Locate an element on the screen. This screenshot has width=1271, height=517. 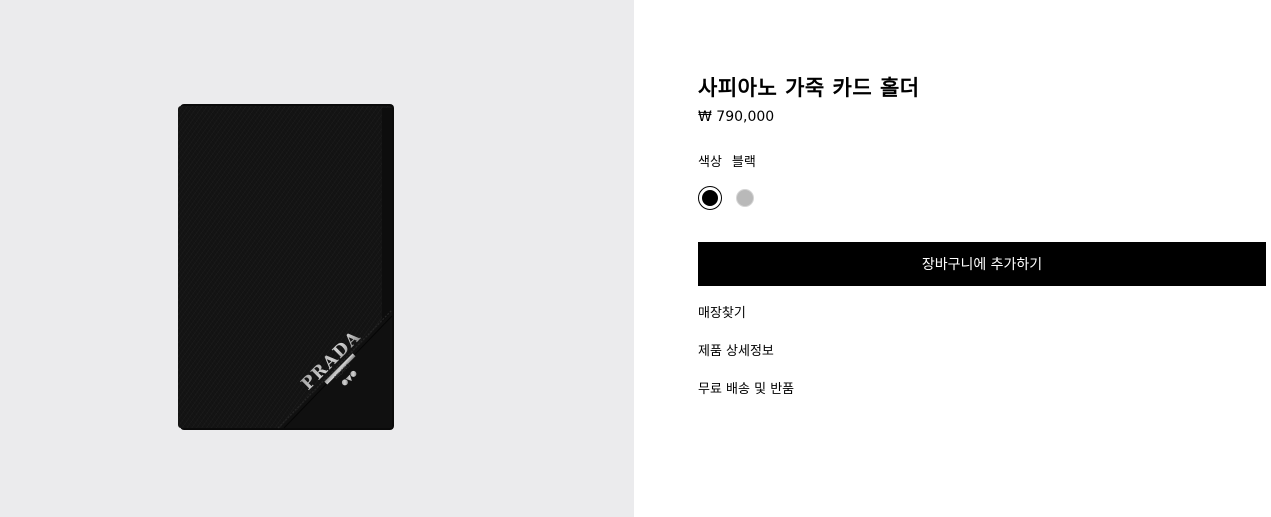
color-value: 블랙 is located at coordinates (743, 162).